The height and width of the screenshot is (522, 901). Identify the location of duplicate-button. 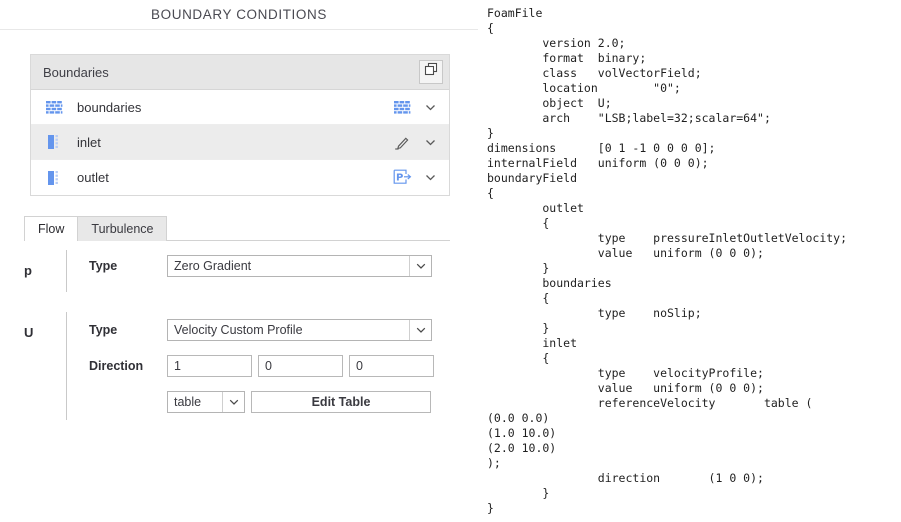
(431, 72).